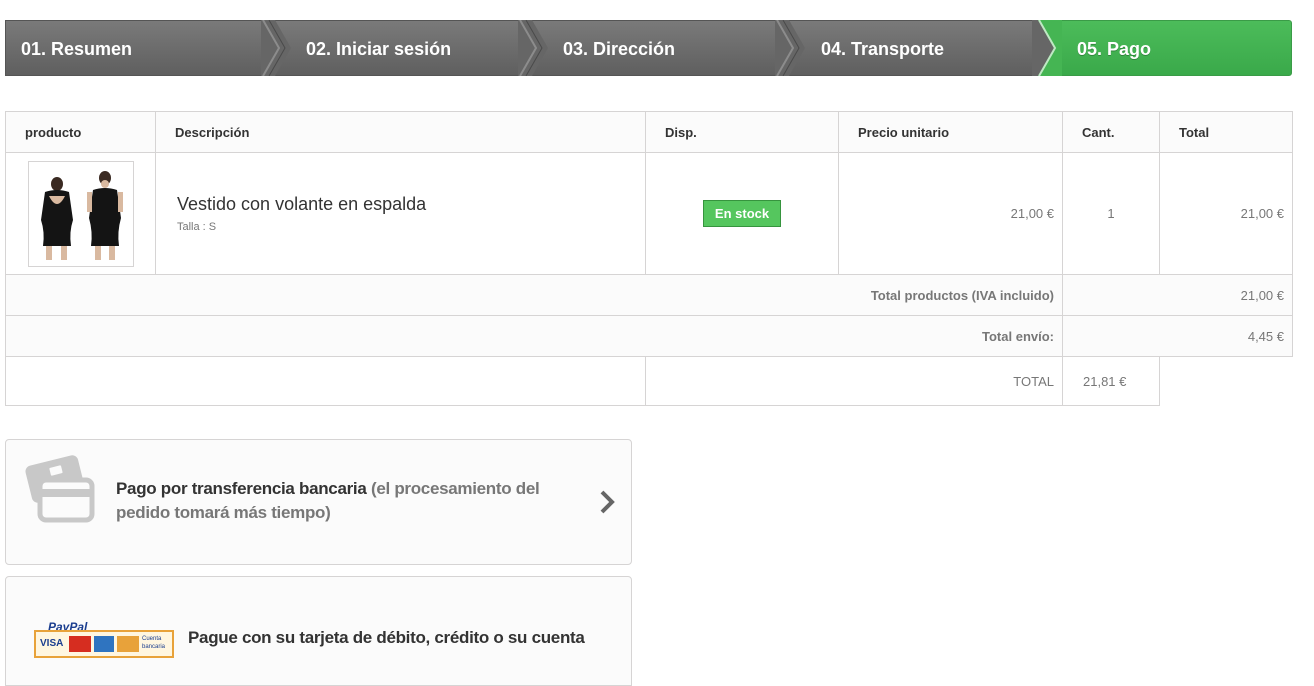 The width and height of the screenshot is (1314, 686). Describe the element at coordinates (410, 204) in the screenshot. I see `product-name-link: Vestido con volante en espalda` at that location.